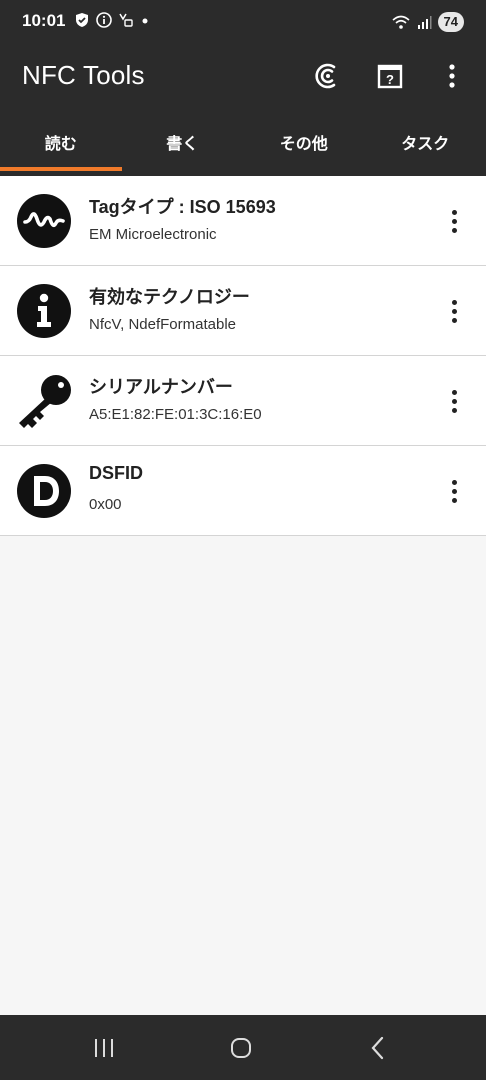 The width and height of the screenshot is (486, 1080). I want to click on list-item-dsfid: DSFID 0x00, so click(243, 491).